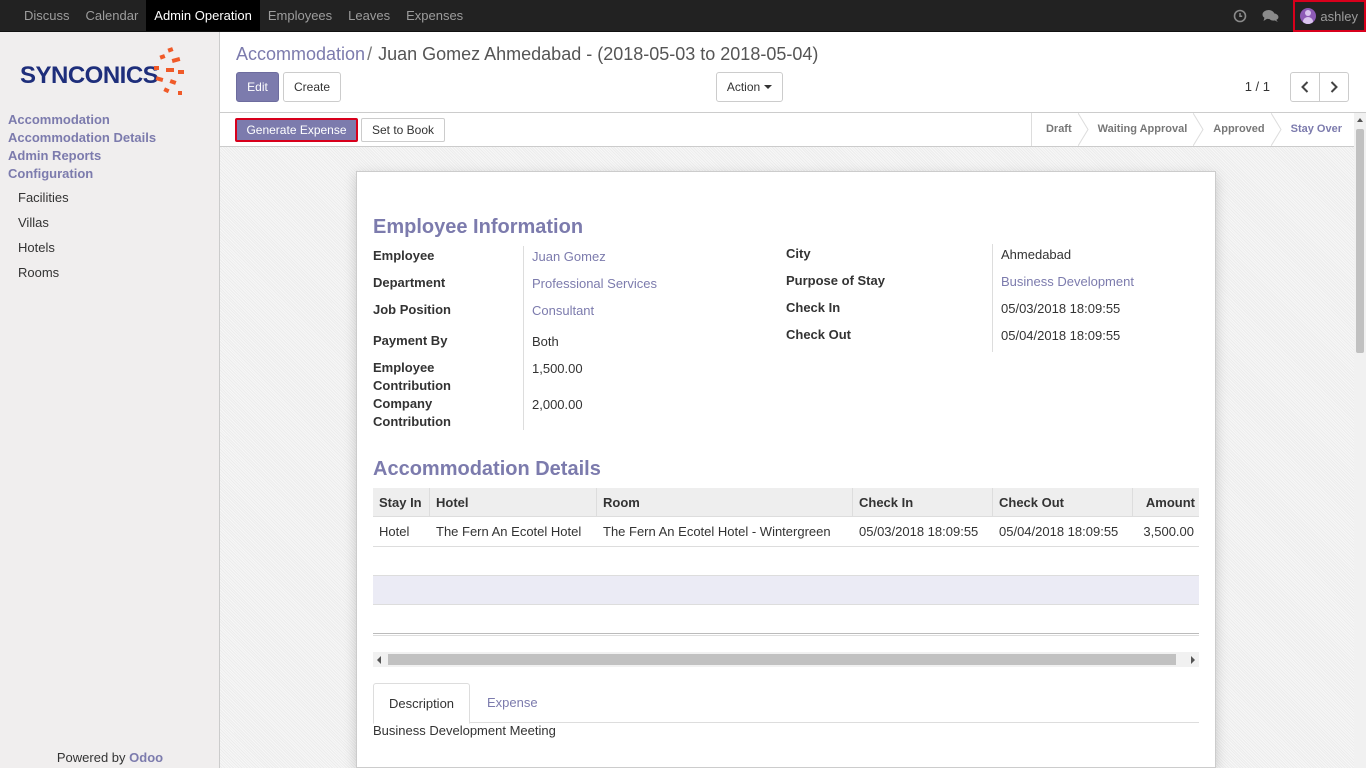  I want to click on menu-calendar: Calendar, so click(112, 15).